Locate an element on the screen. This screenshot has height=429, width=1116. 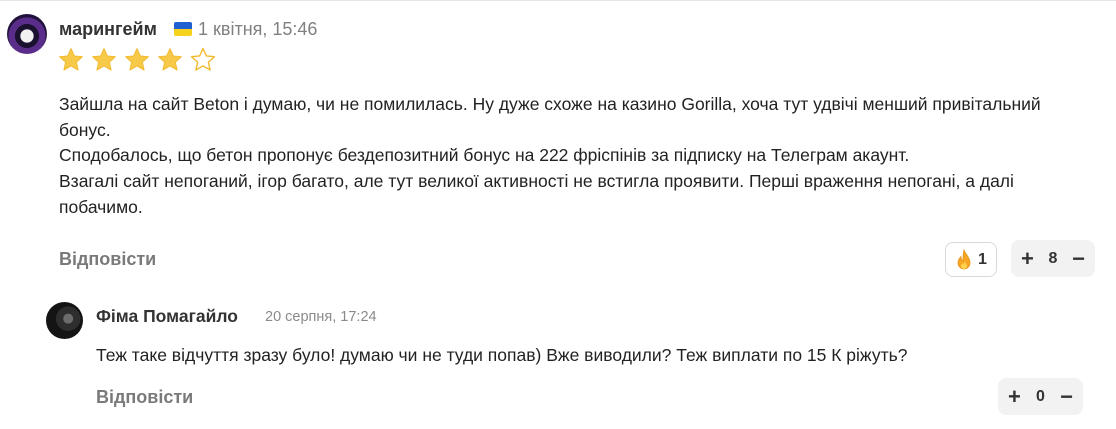
vote-control: + 0 − is located at coordinates (1040, 396).